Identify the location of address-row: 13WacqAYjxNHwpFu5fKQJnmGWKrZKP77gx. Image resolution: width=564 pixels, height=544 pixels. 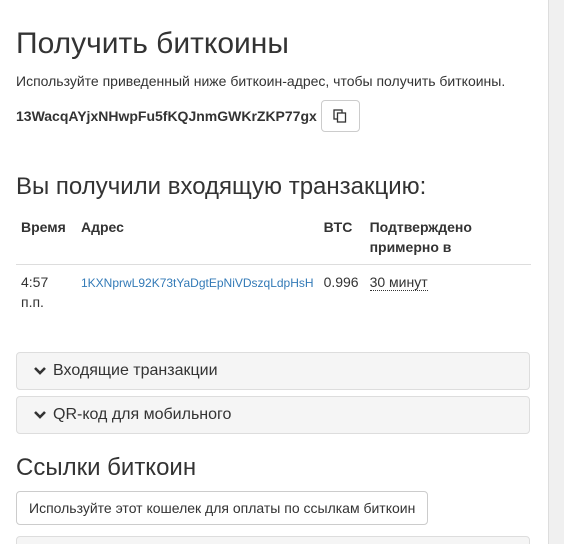
(188, 116).